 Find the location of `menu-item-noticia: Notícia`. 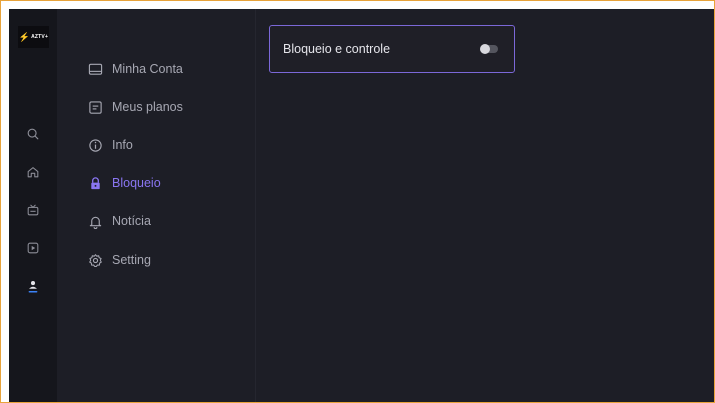

menu-item-noticia: Notícia is located at coordinates (167, 221).